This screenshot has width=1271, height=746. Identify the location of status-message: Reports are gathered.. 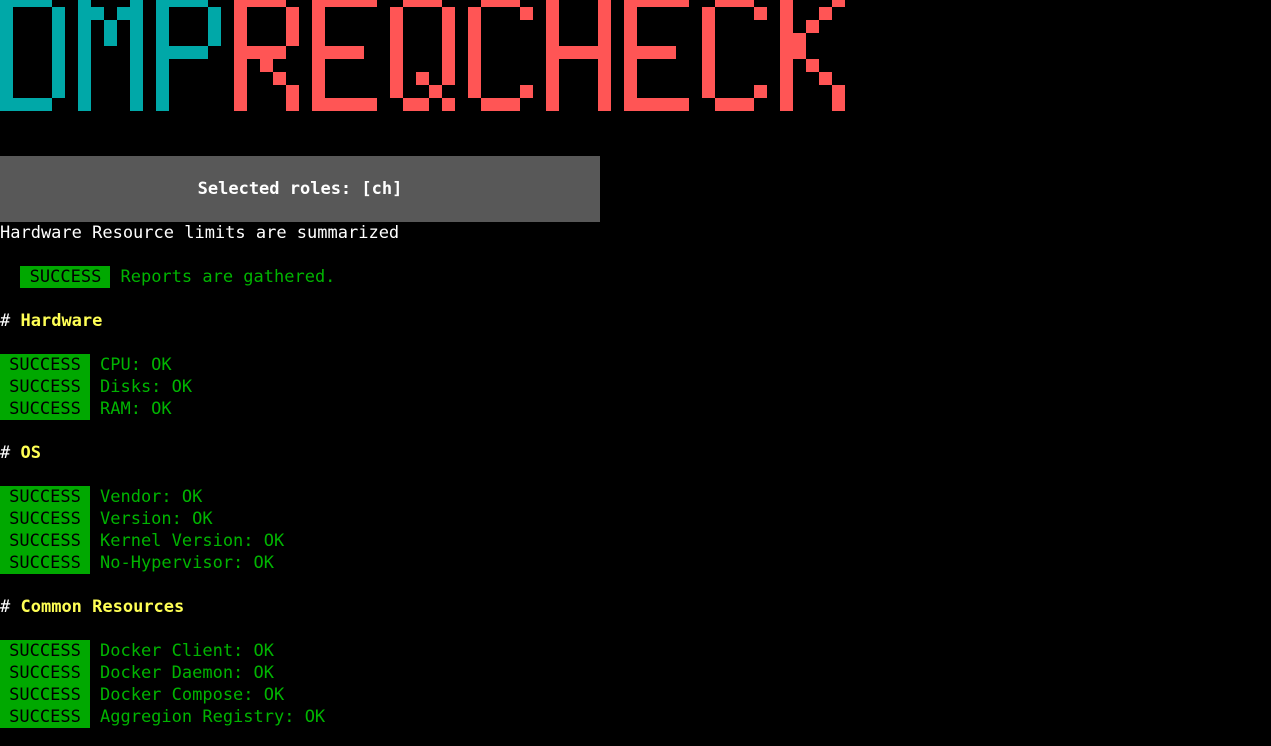
(228, 277).